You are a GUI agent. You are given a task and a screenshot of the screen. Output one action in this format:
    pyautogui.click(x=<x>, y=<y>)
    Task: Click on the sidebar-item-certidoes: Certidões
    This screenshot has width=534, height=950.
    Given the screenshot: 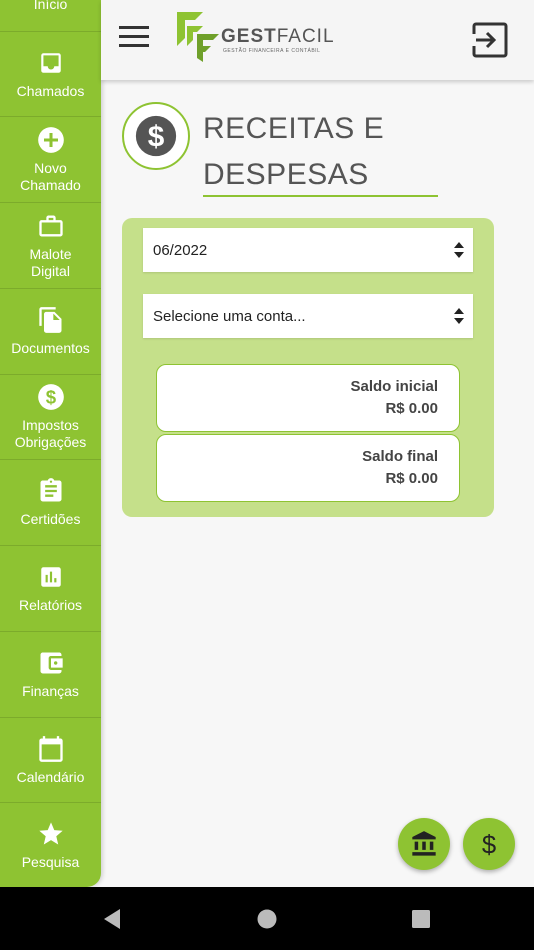 What is the action you would take?
    pyautogui.click(x=50, y=503)
    